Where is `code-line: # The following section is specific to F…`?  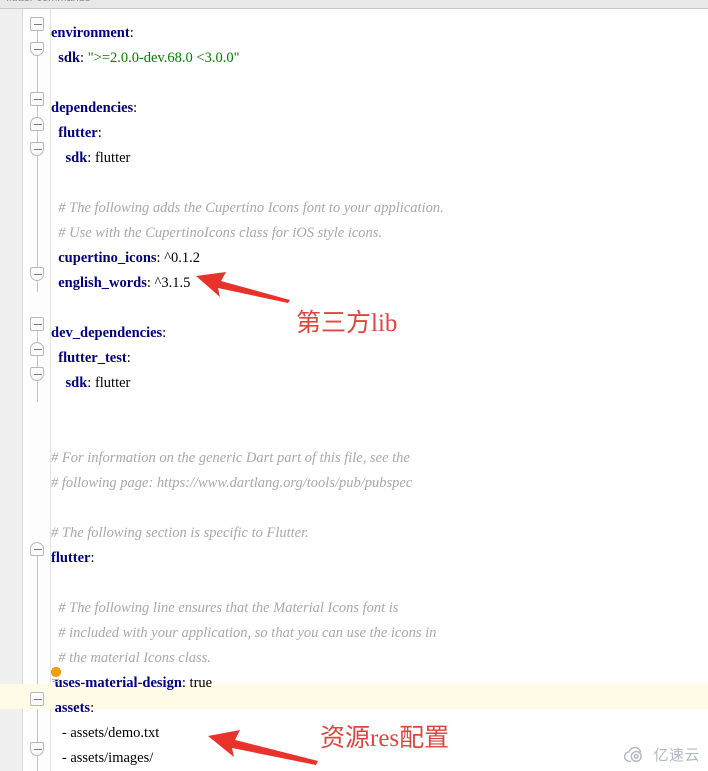
code-line: # The following section is specific to F… is located at coordinates (379, 533).